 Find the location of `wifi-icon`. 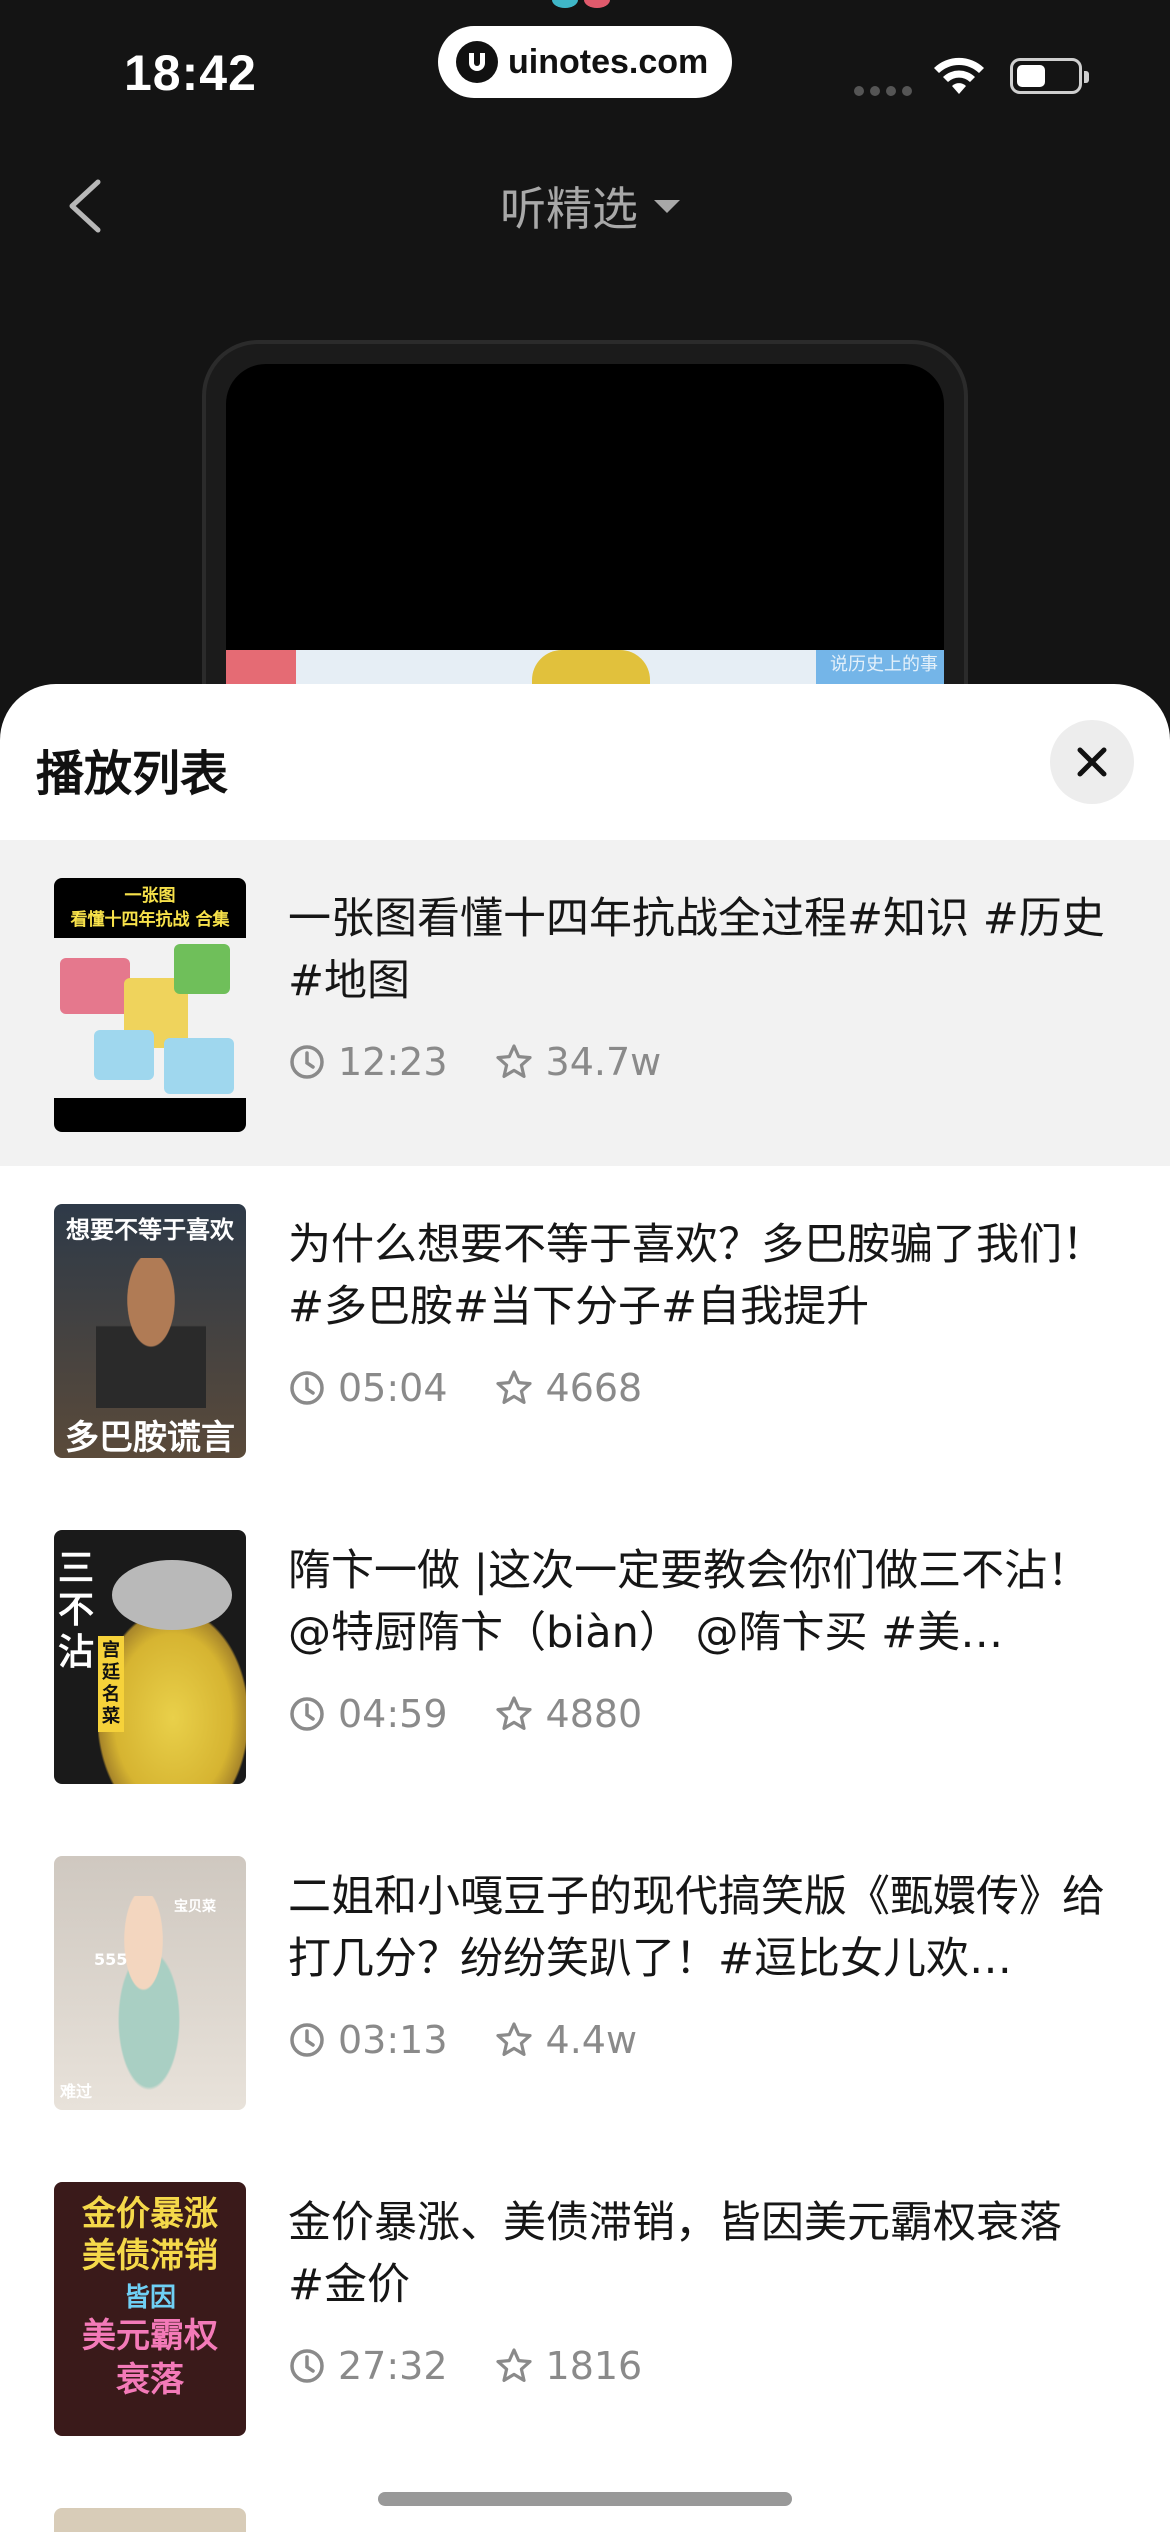

wifi-icon is located at coordinates (959, 75).